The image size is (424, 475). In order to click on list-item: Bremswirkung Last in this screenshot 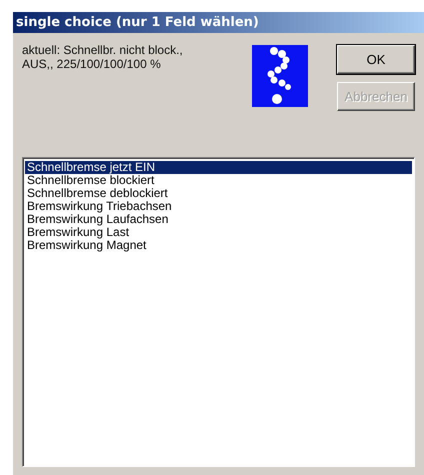, I will do `click(218, 232)`.